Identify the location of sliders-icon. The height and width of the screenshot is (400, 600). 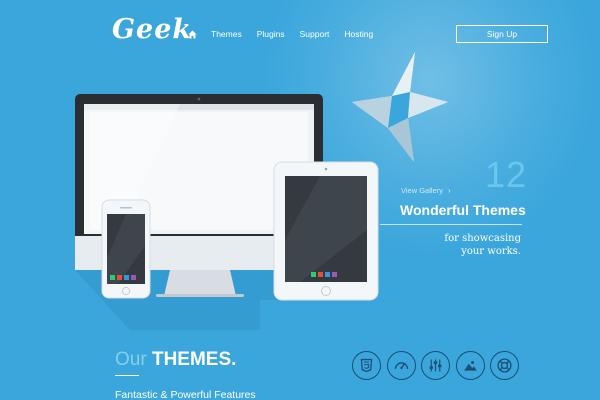
(435, 365).